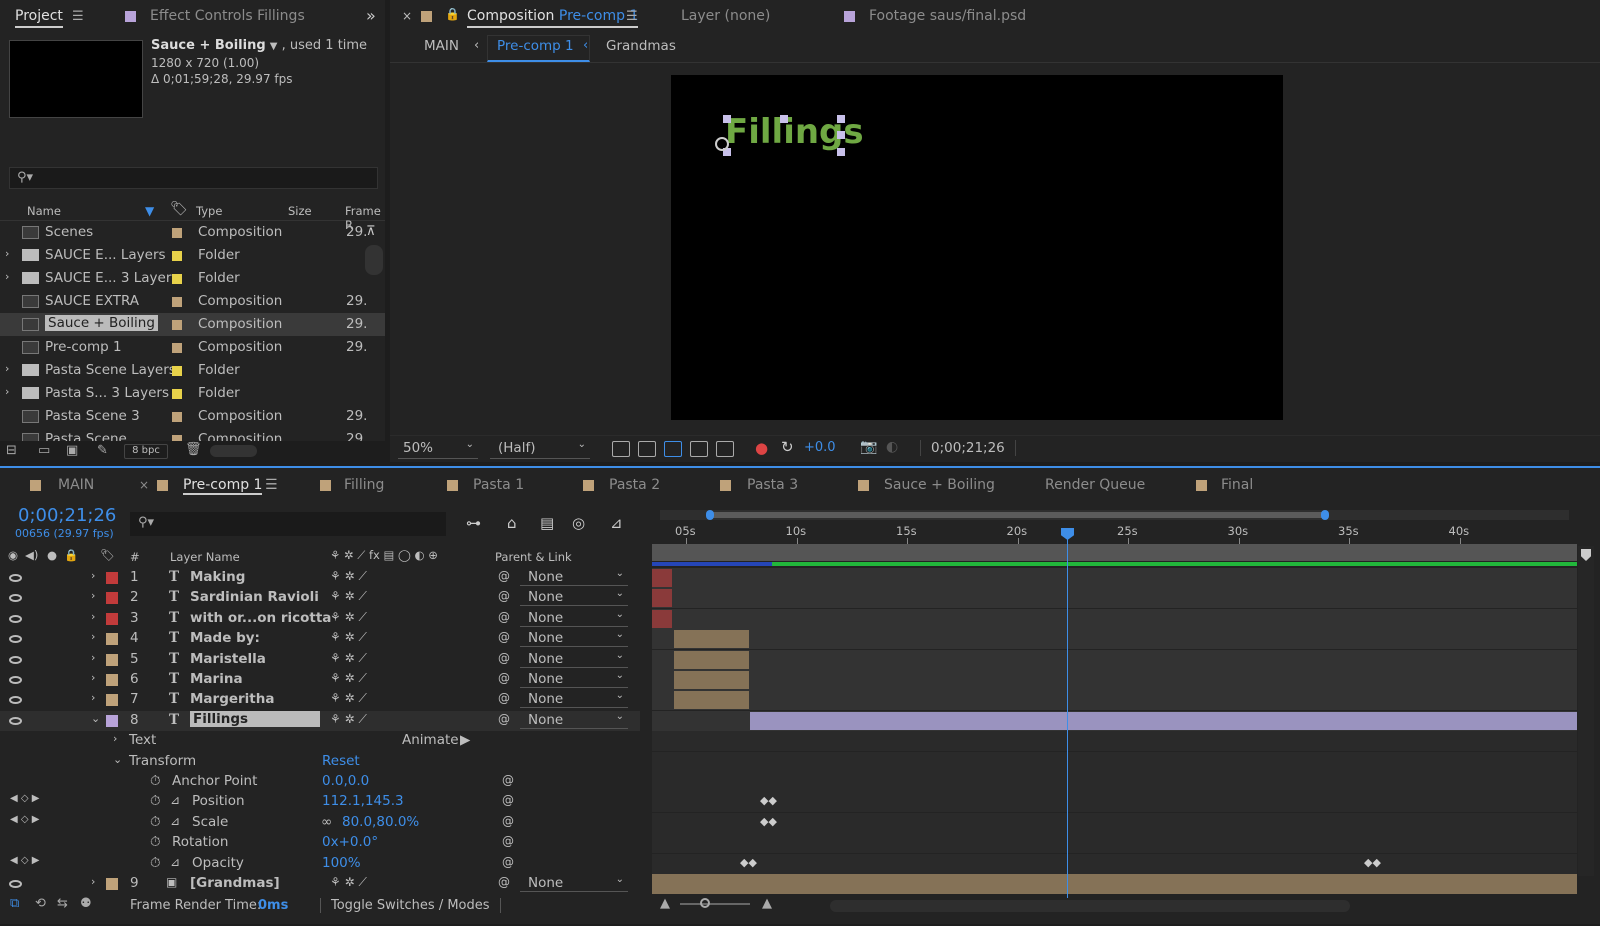 This screenshot has height=926, width=1600. Describe the element at coordinates (371, 231) in the screenshot. I see `flowchart-icon: ⊼` at that location.